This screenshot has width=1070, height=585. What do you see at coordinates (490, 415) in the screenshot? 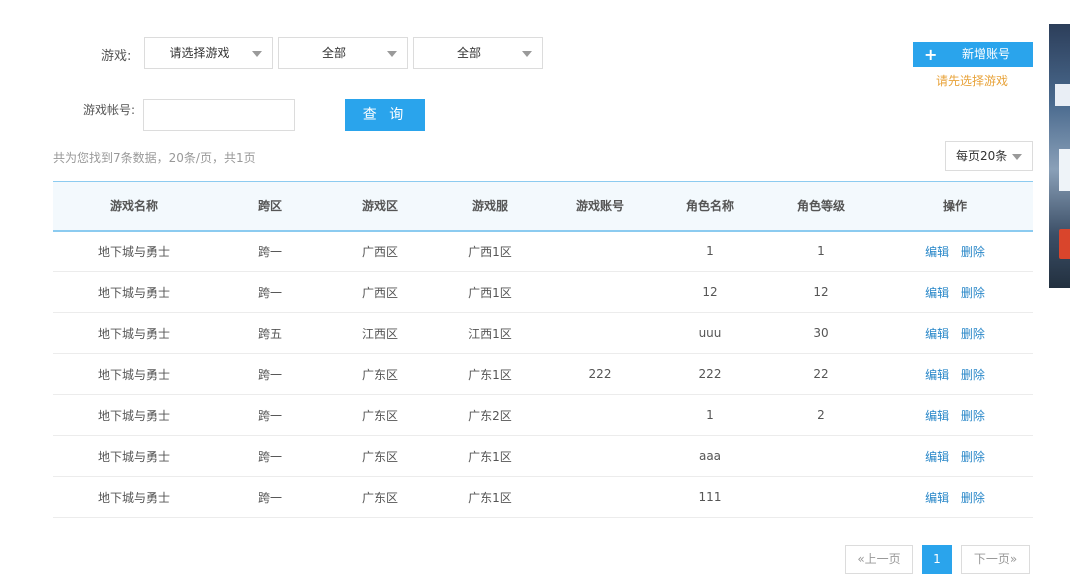
I see `cell-server: 广东2区` at bounding box center [490, 415].